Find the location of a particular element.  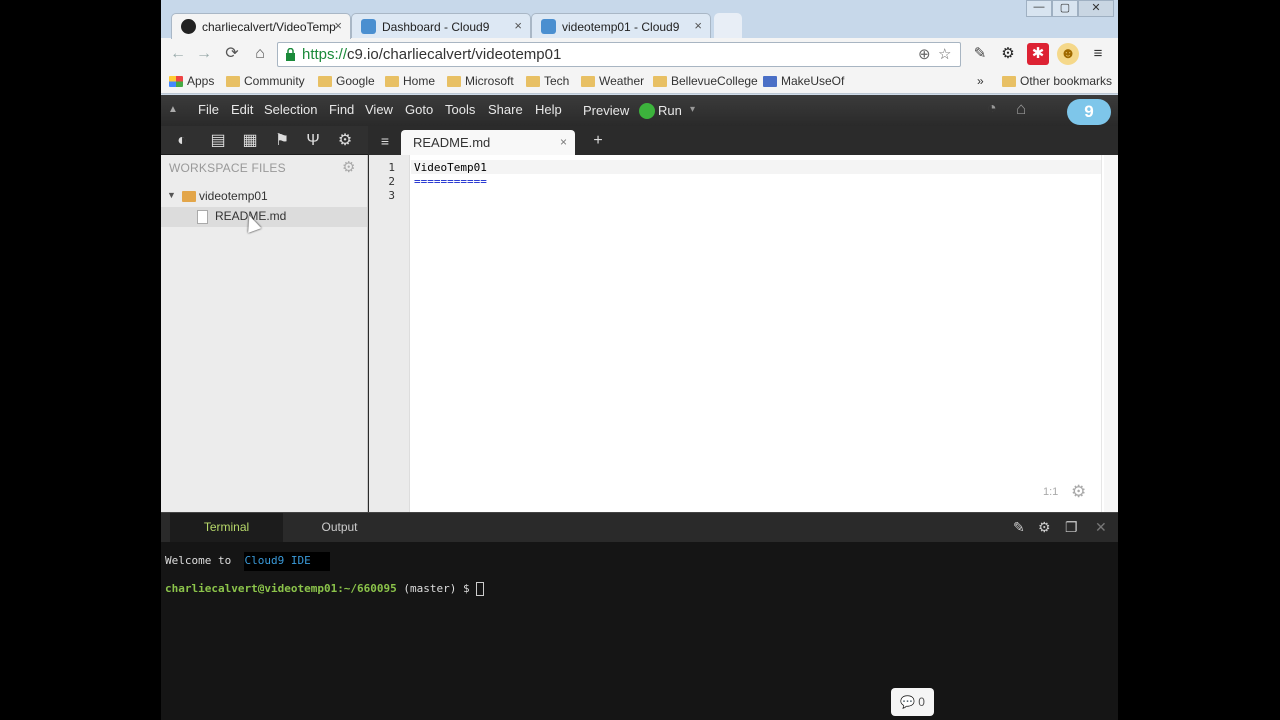

menu-find: Find is located at coordinates (341, 109).